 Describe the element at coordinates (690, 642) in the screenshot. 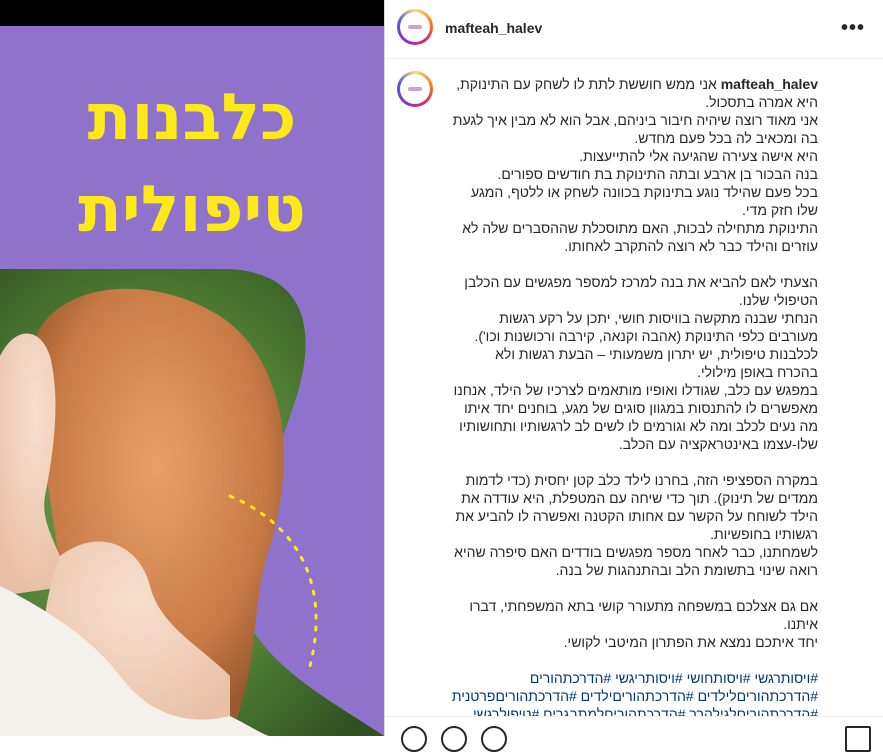

I see `caption-line: יחד איתכם נמצא את הפתרון המיטבי לקושי.` at that location.